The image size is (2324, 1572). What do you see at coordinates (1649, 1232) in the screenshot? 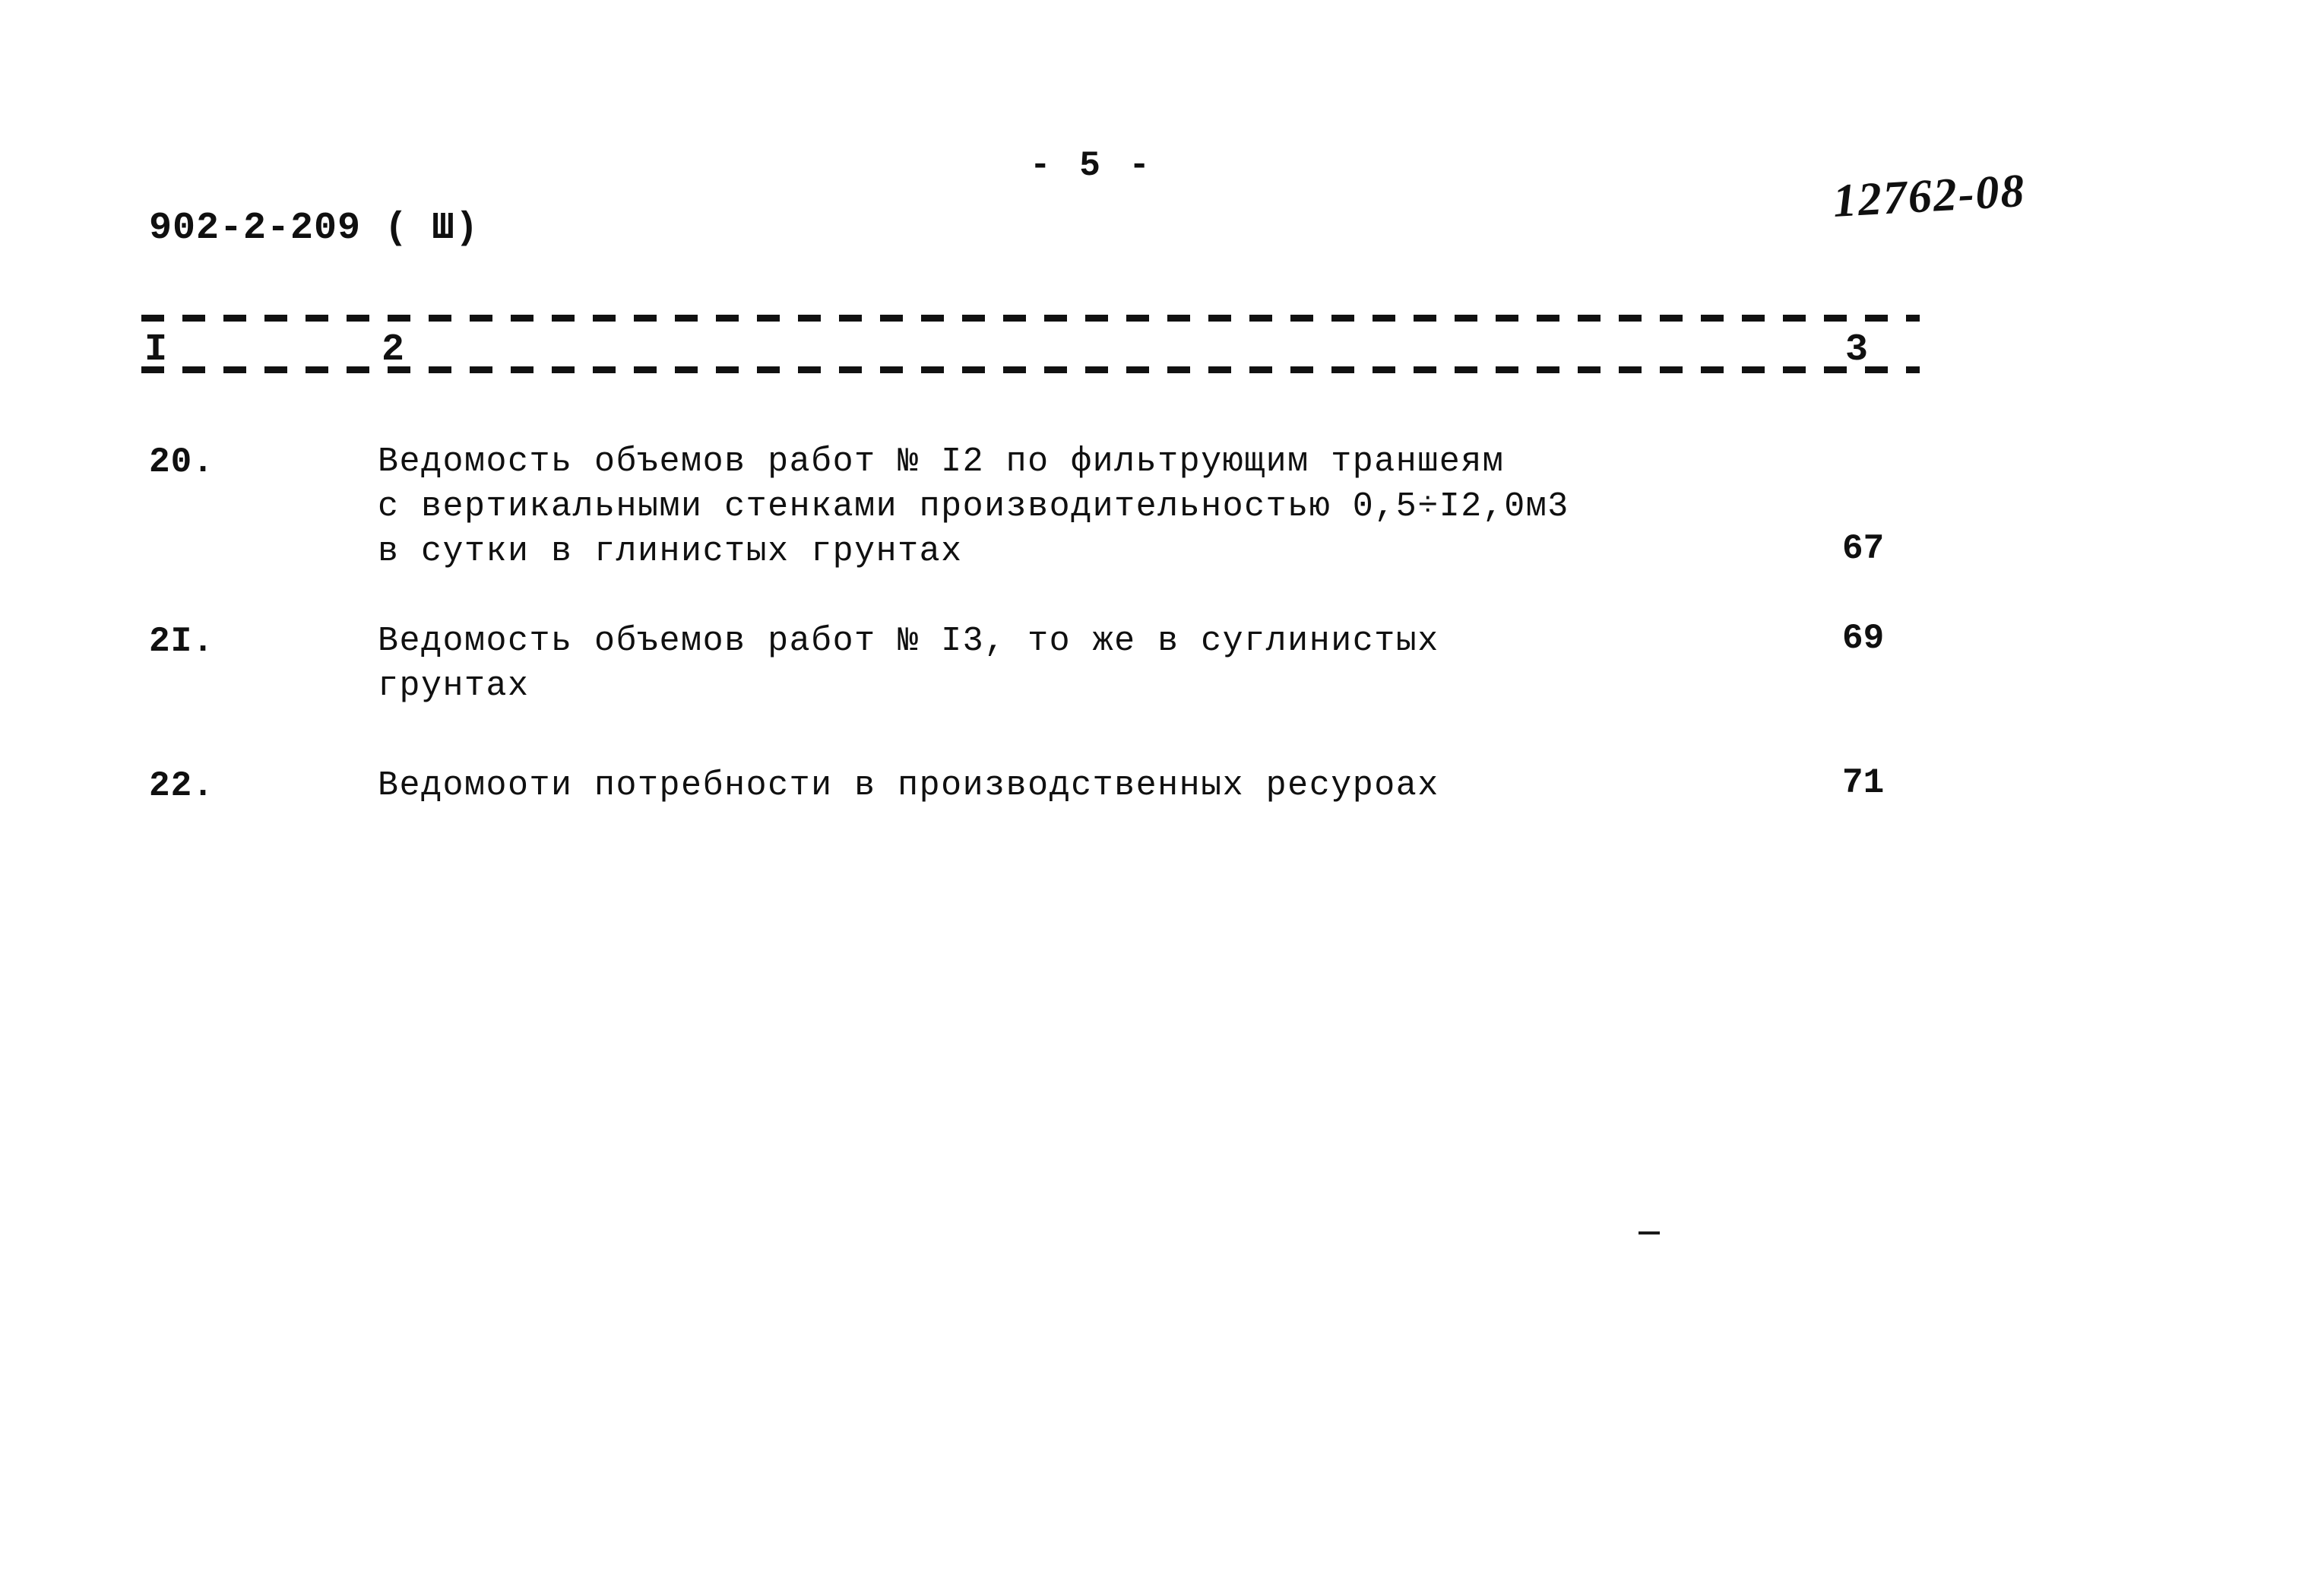
I see `scan-artifact-mark` at bounding box center [1649, 1232].